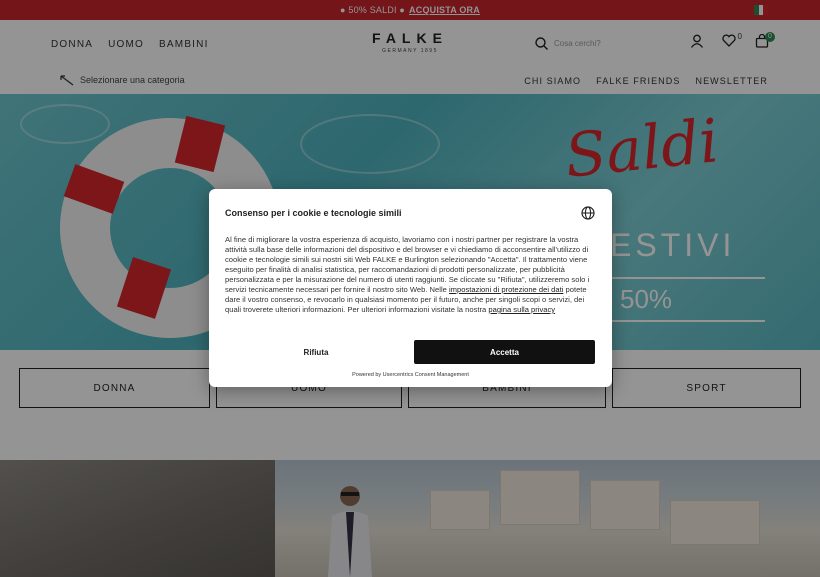  Describe the element at coordinates (588, 213) in the screenshot. I see `globe-icon` at that location.